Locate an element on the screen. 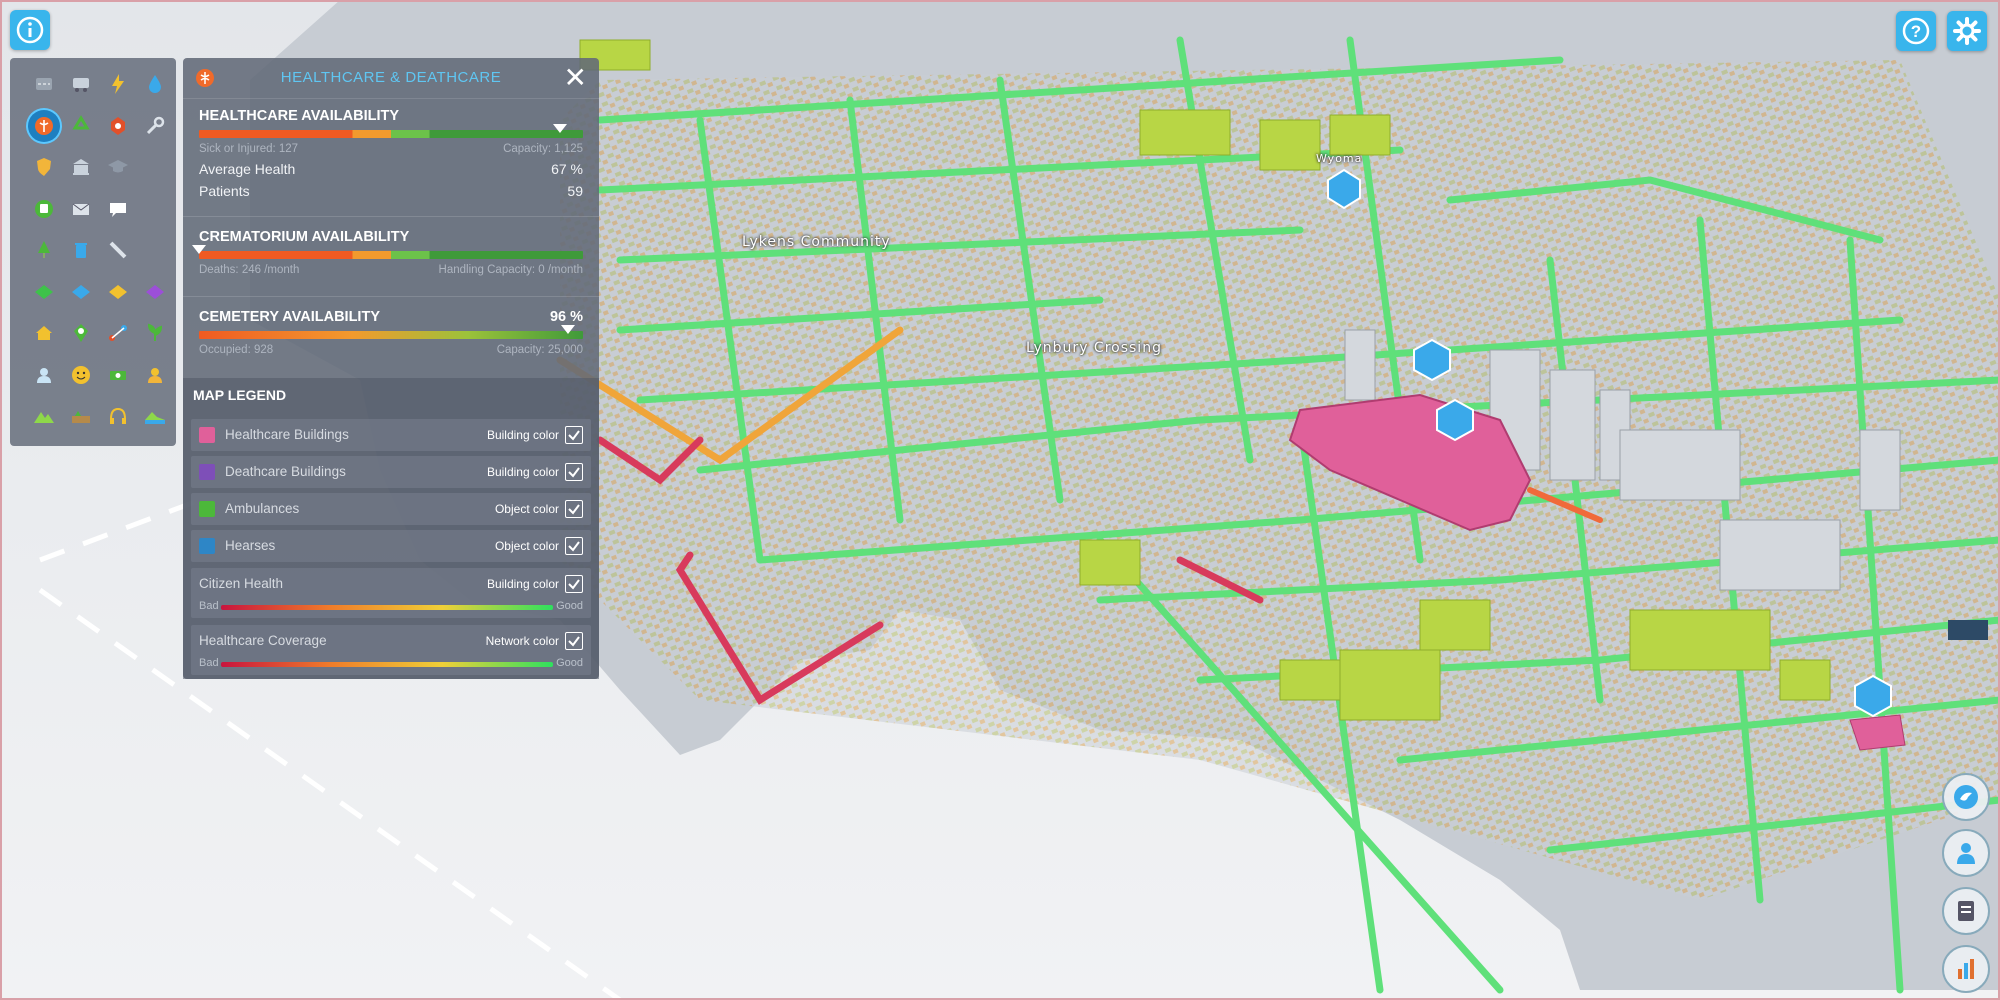 The image size is (2000, 1000). route-tool is located at coordinates (118, 333).